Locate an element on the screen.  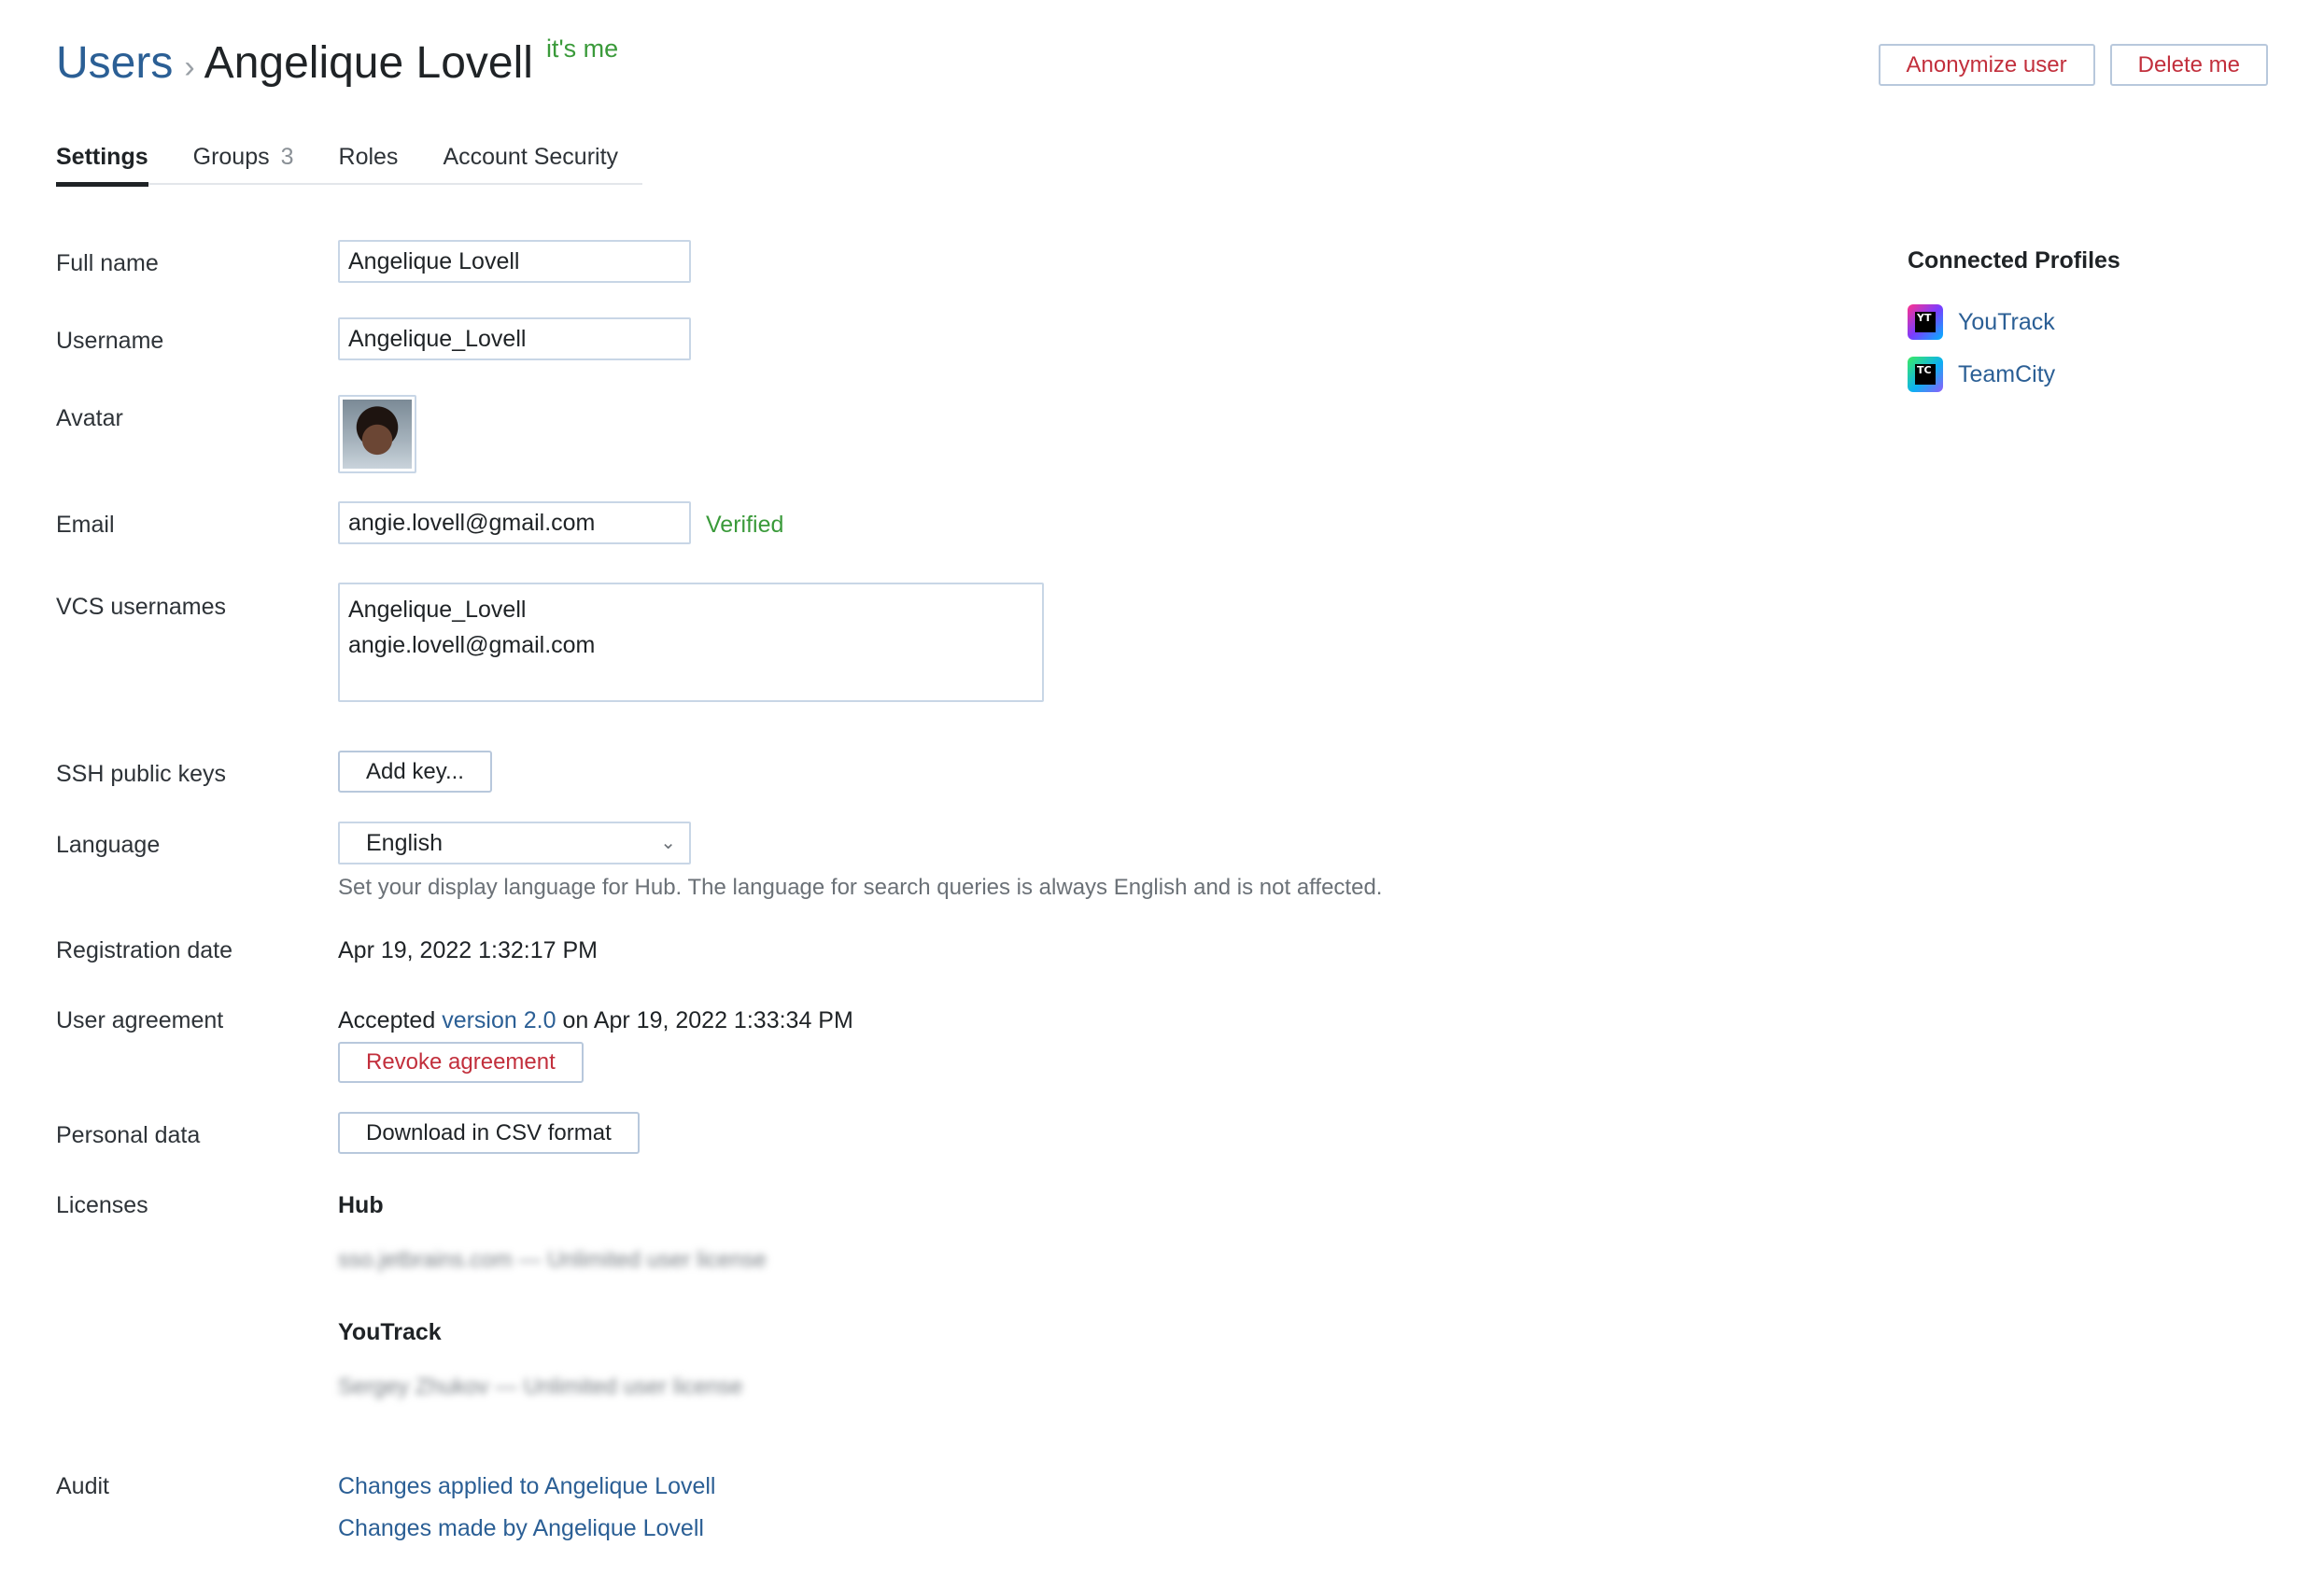
full-name-field is located at coordinates (515, 261).